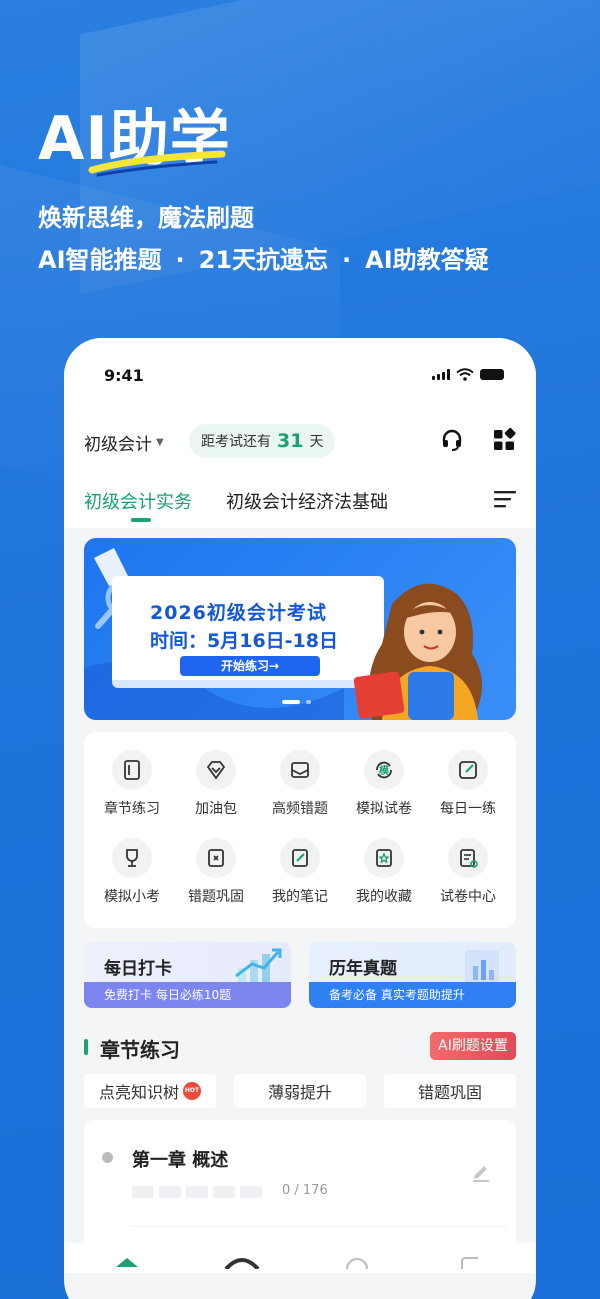 The image size is (600, 1299). What do you see at coordinates (132, 809) in the screenshot?
I see `quick-action-label: 章节练习` at bounding box center [132, 809].